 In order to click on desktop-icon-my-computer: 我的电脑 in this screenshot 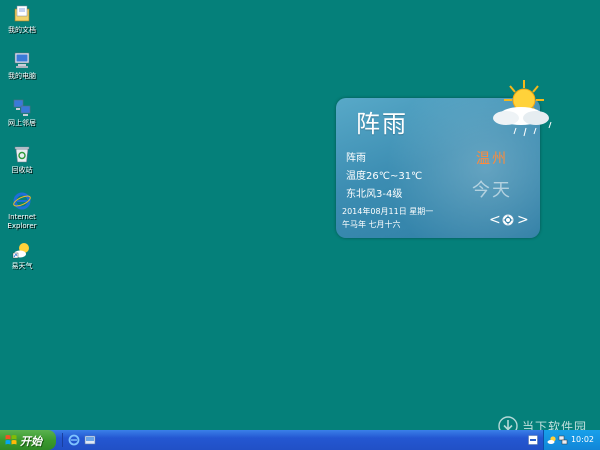, I will do `click(22, 65)`.